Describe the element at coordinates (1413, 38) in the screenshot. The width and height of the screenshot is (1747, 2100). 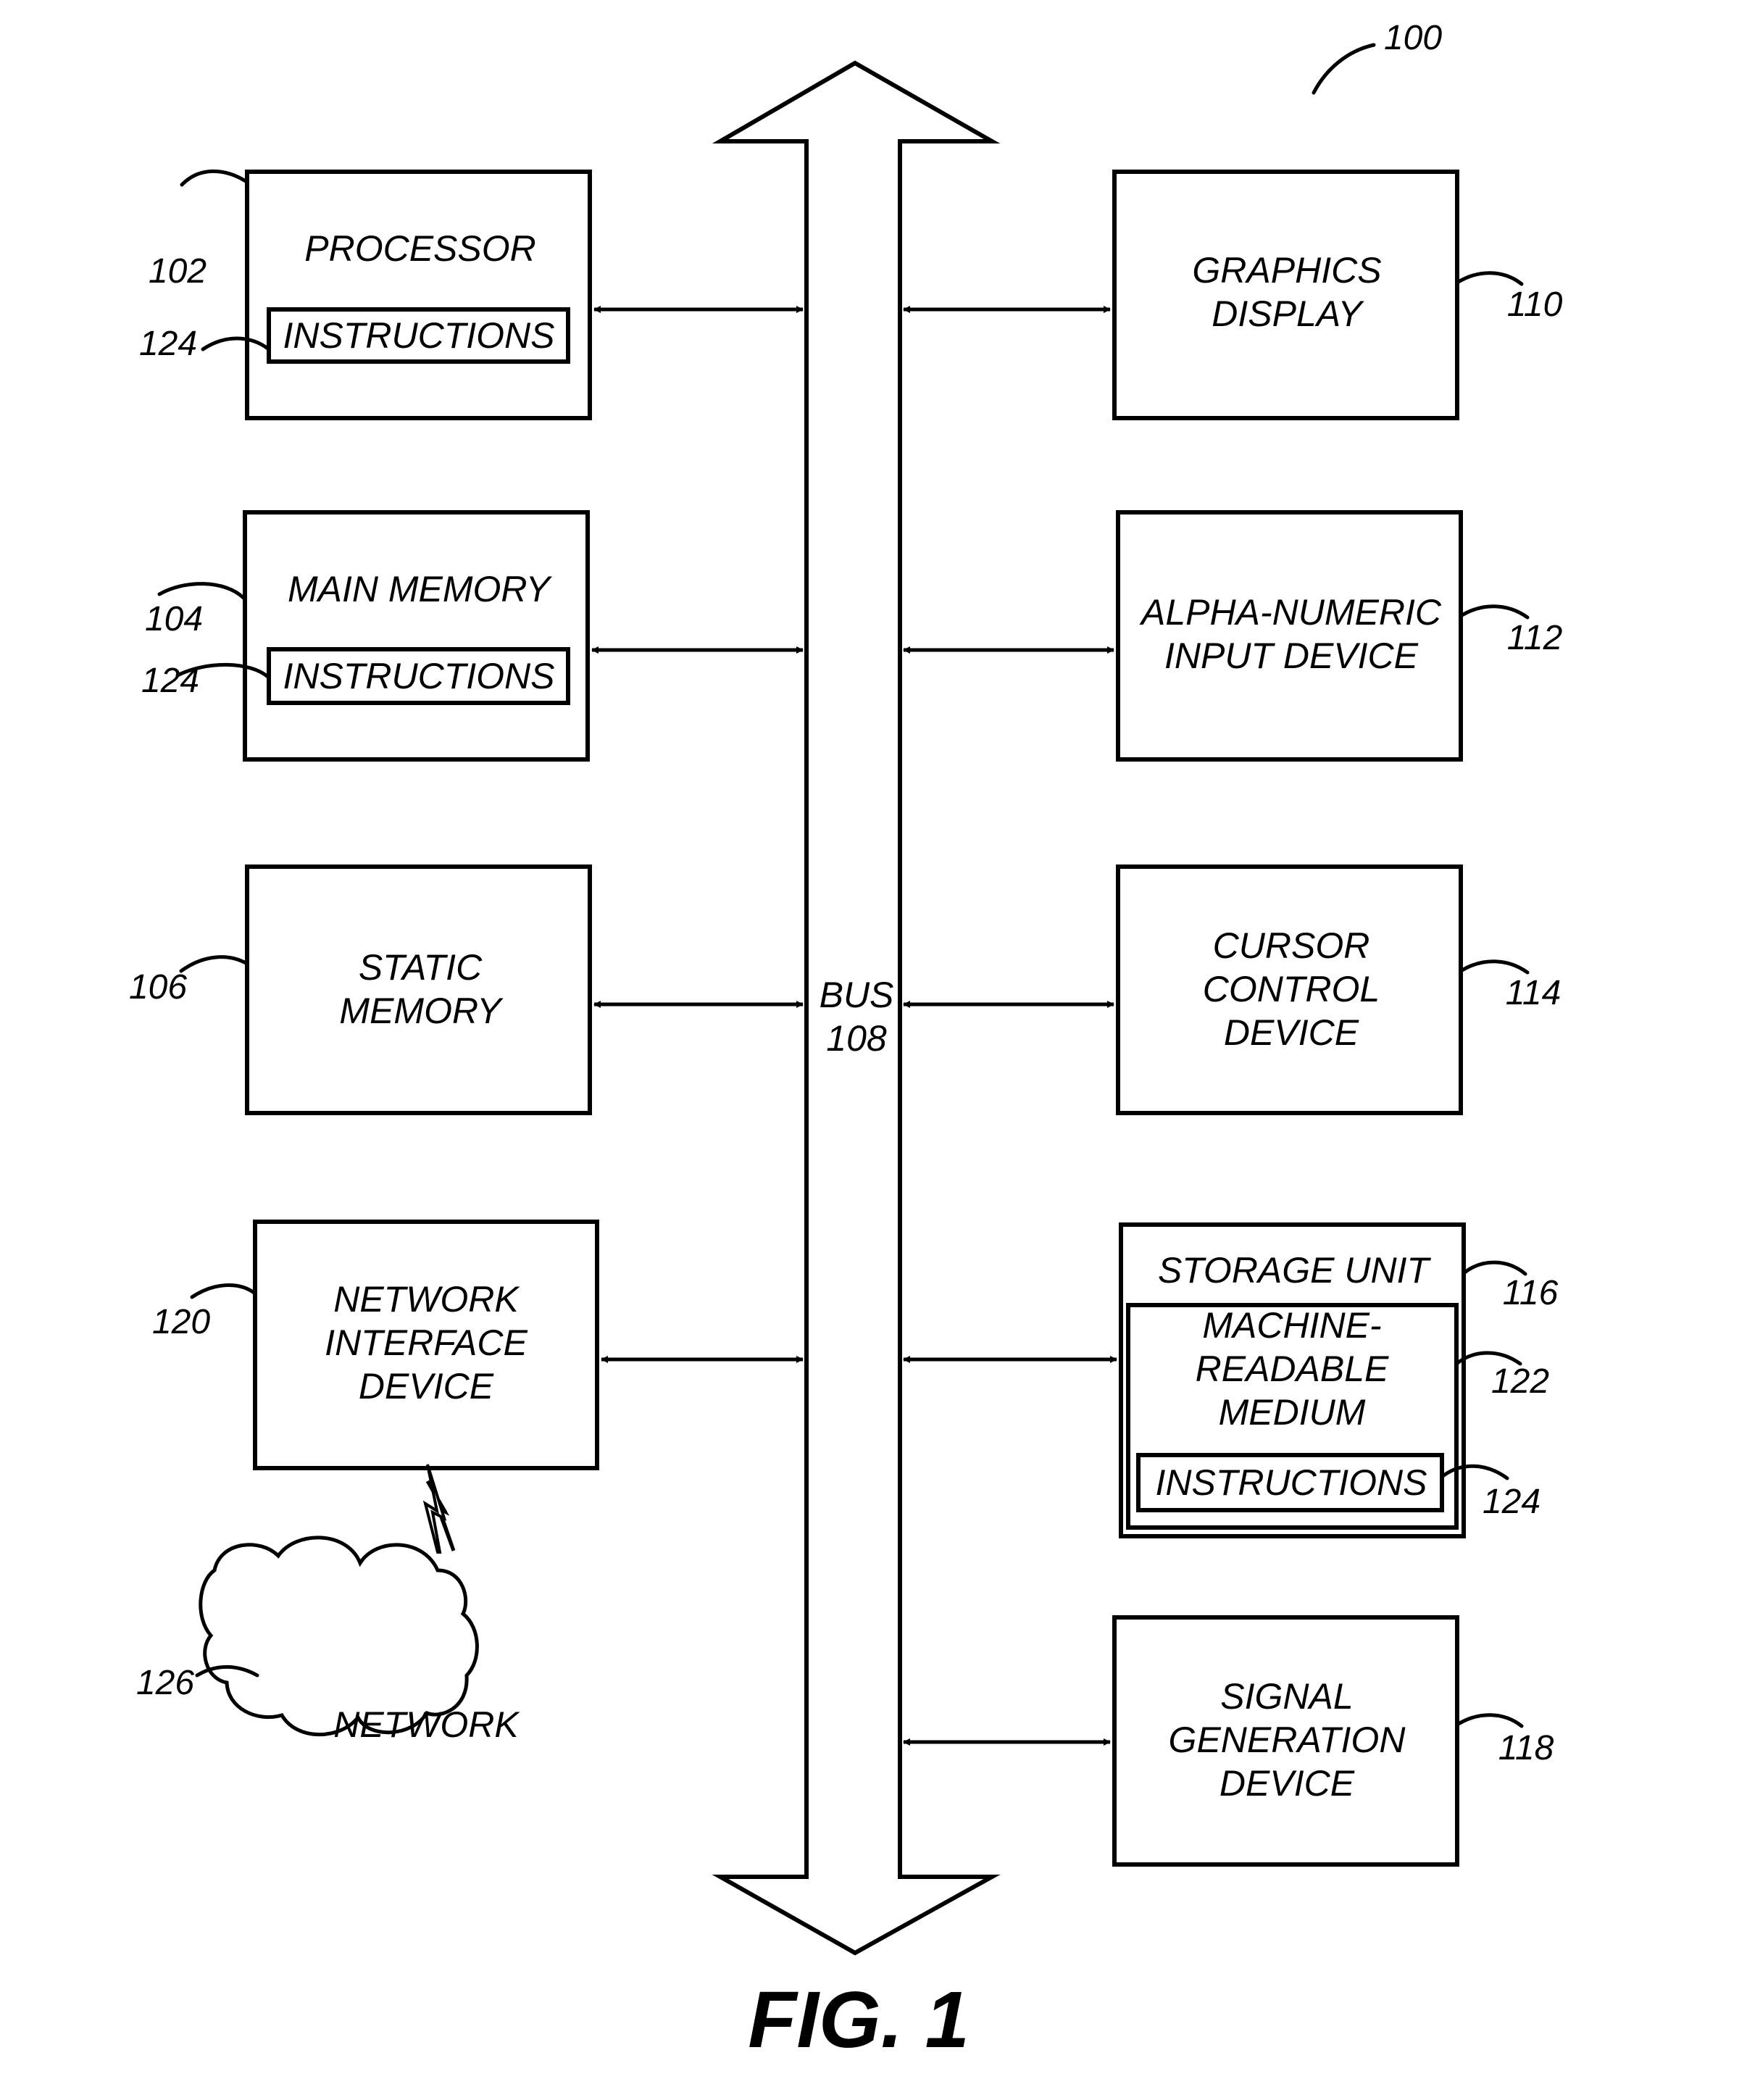
I see `ref-100: 100` at that location.